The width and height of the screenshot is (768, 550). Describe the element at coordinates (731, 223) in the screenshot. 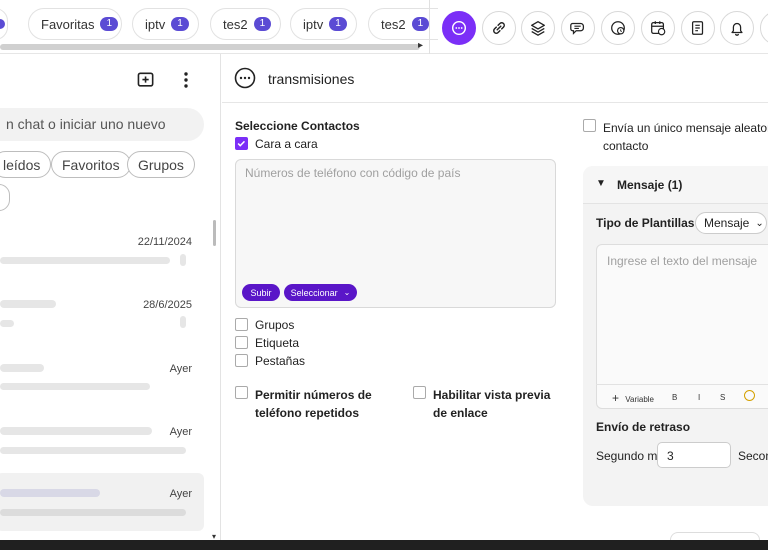

I see `template-type-select: Mensaje ⌄` at that location.